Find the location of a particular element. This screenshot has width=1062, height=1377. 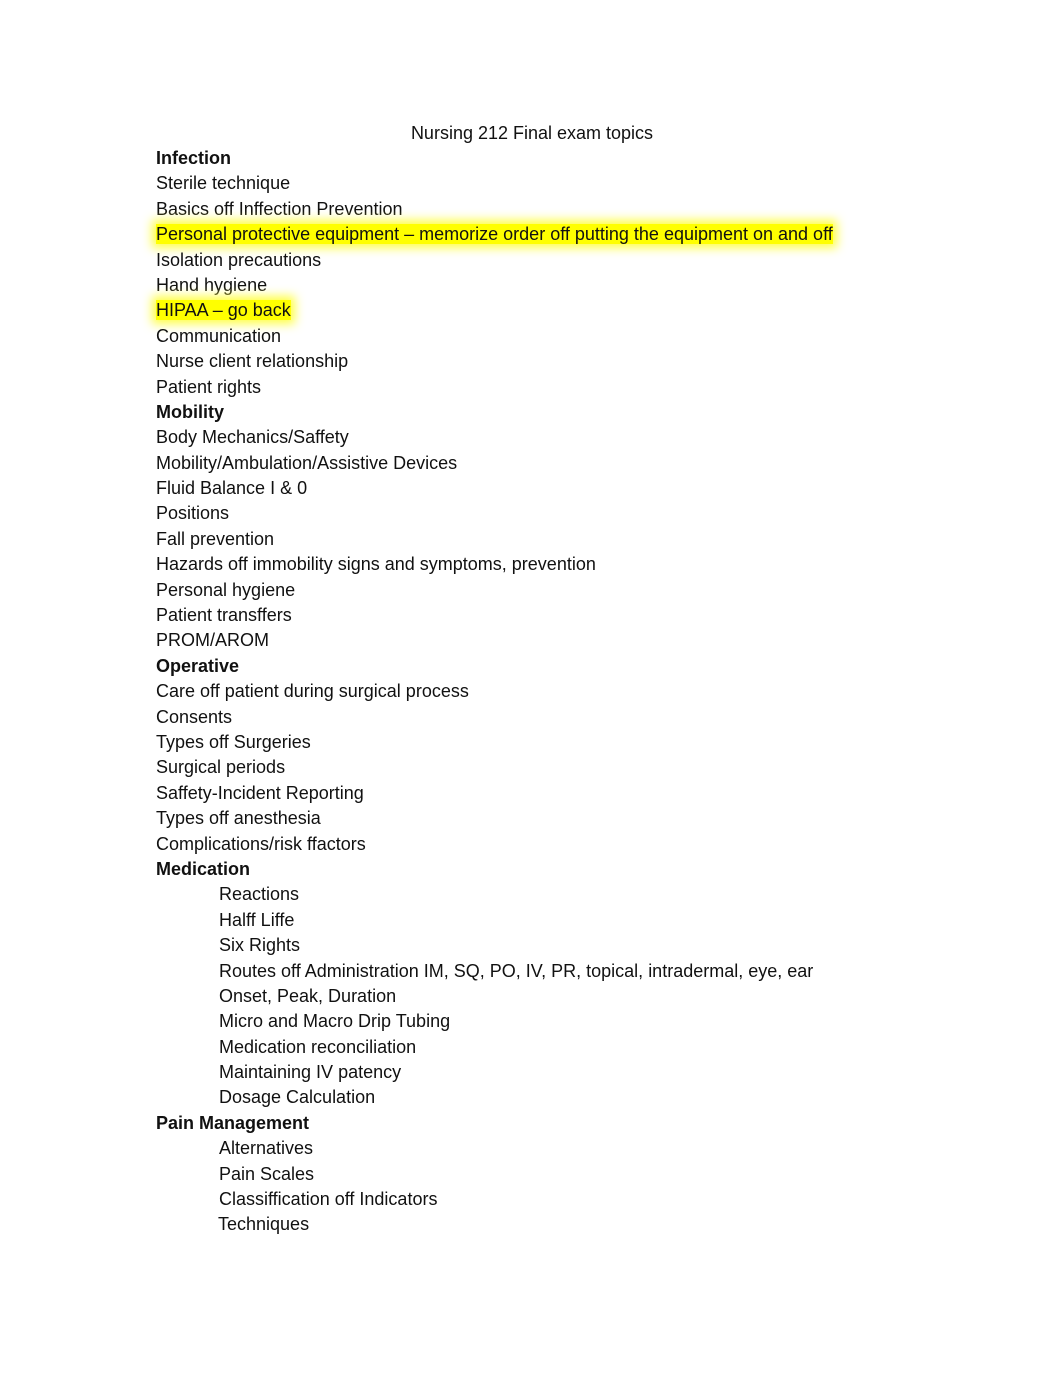

document-title: Nursing 212 Final exam topics is located at coordinates (532, 133).